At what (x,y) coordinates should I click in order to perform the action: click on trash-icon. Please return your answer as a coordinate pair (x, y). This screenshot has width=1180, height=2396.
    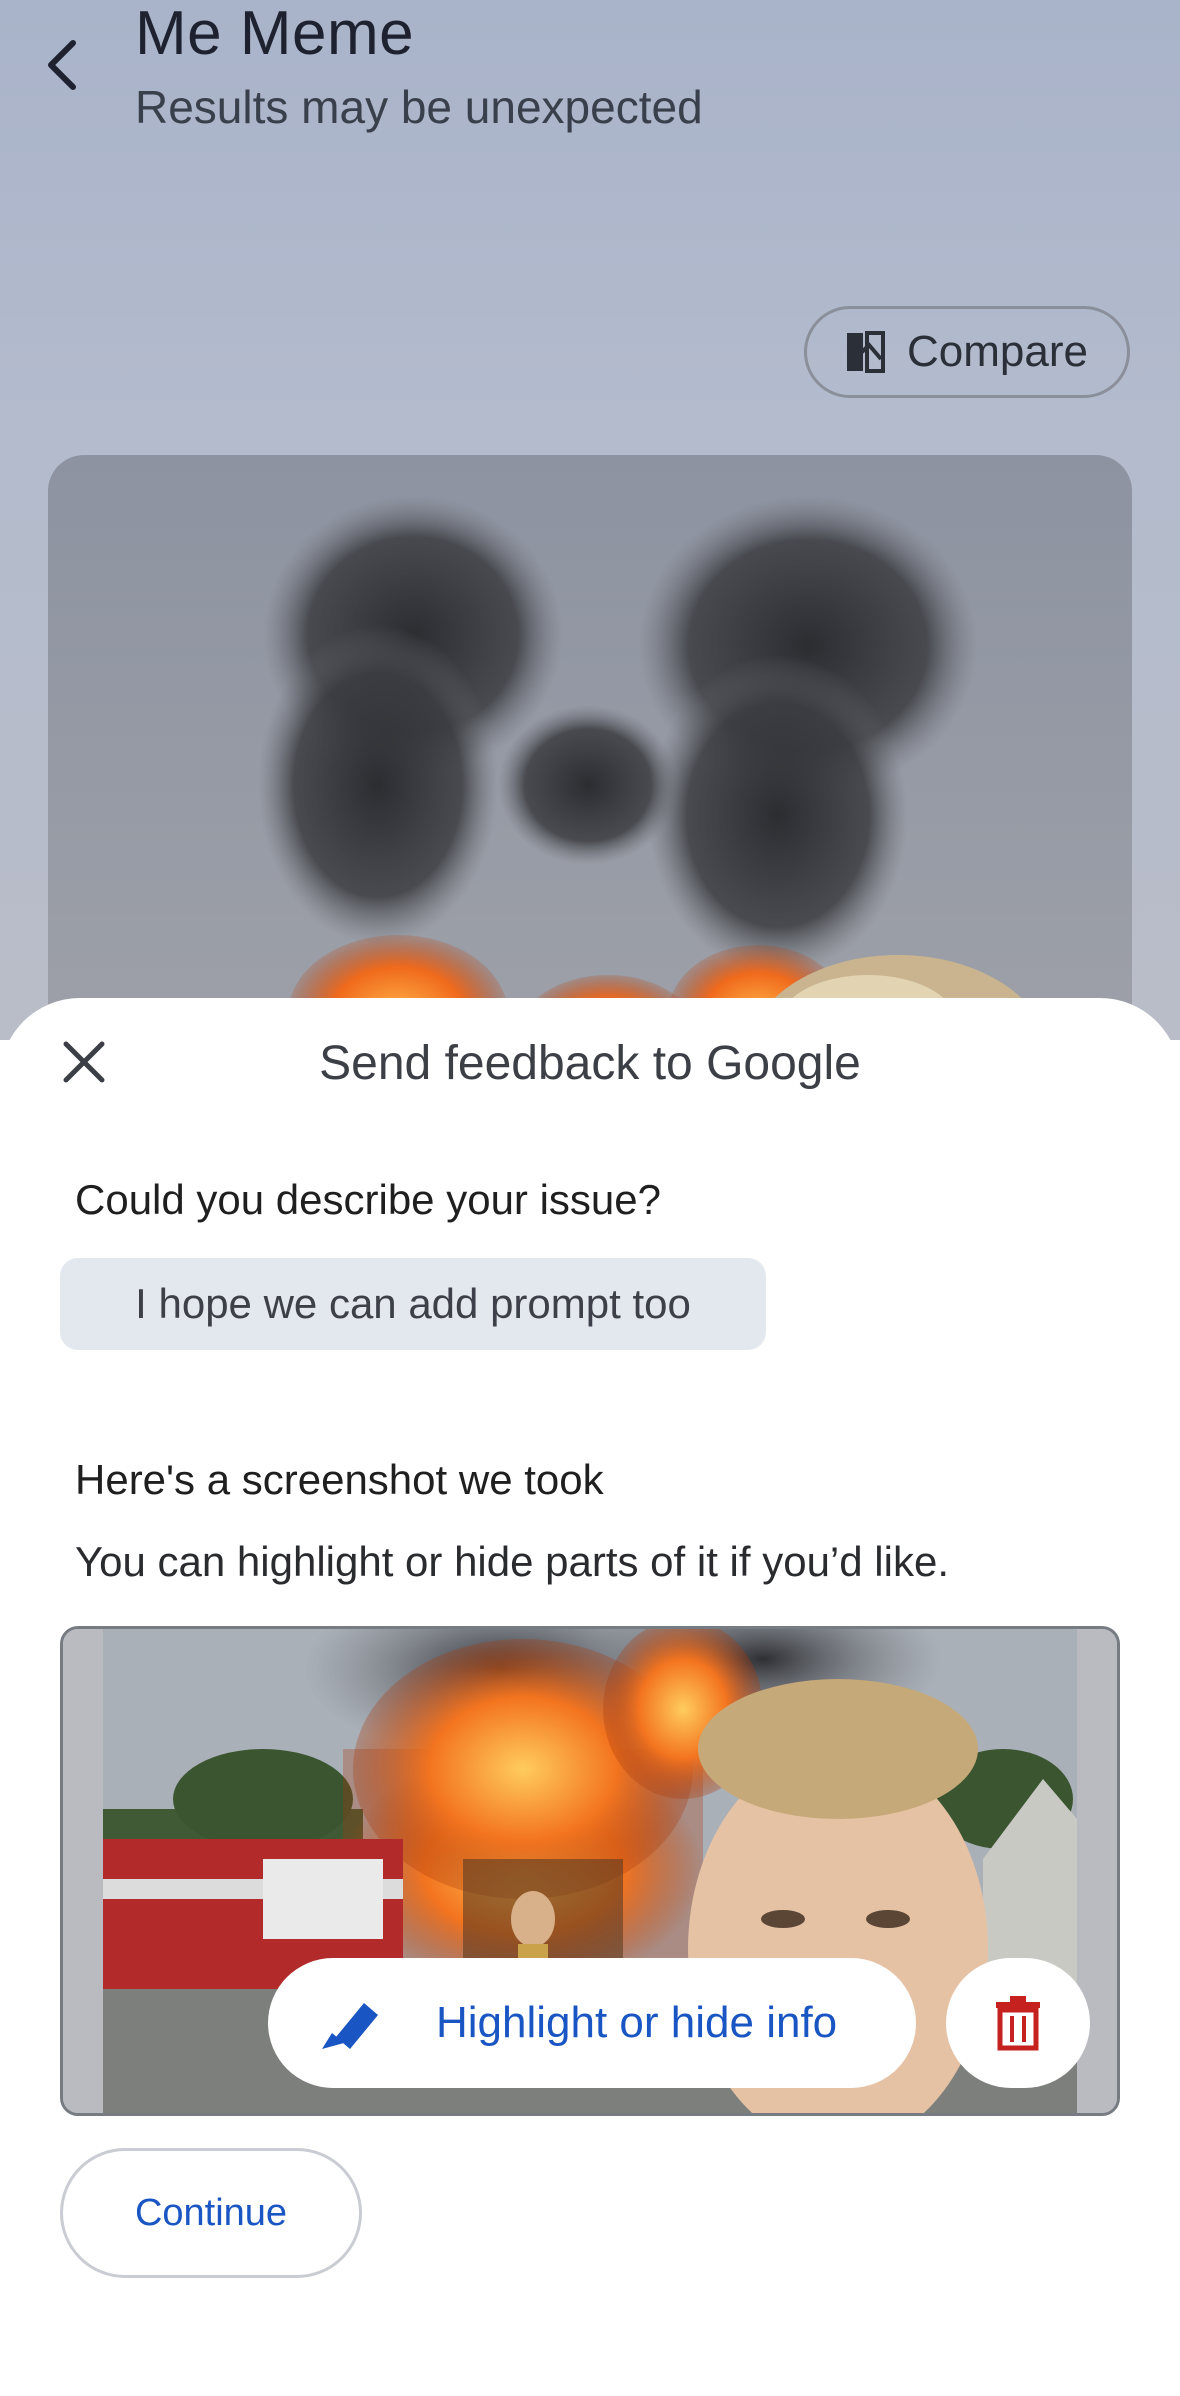
    Looking at the image, I should click on (1018, 2023).